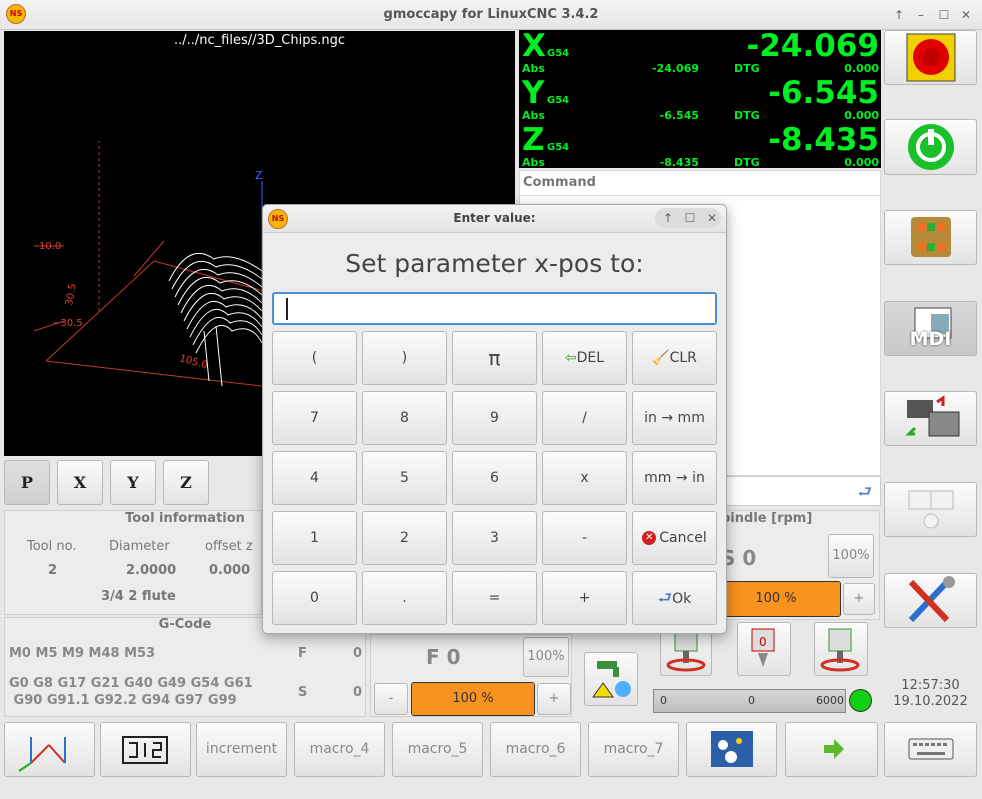 Image resolution: width=982 pixels, height=799 pixels. Describe the element at coordinates (314, 418) in the screenshot. I see `key-7: 7` at that location.